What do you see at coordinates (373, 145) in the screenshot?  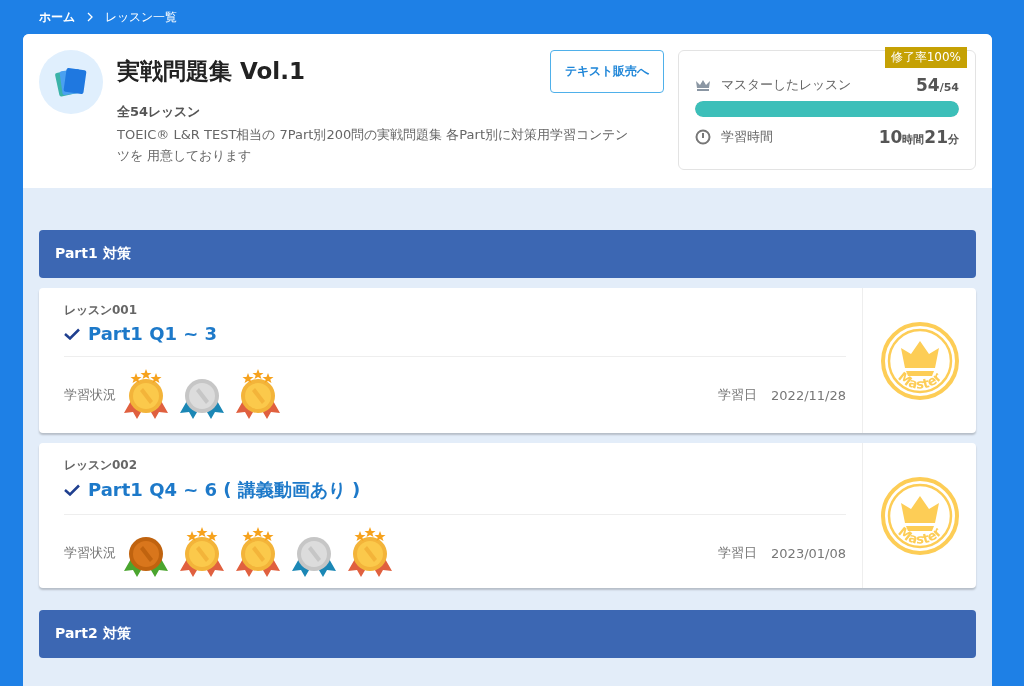 I see `course-description: TOEIC® L&R TEST相当の 7Part別200問の実戦問題集 各Part別に対策用学習コンテンツを 用意しております` at bounding box center [373, 145].